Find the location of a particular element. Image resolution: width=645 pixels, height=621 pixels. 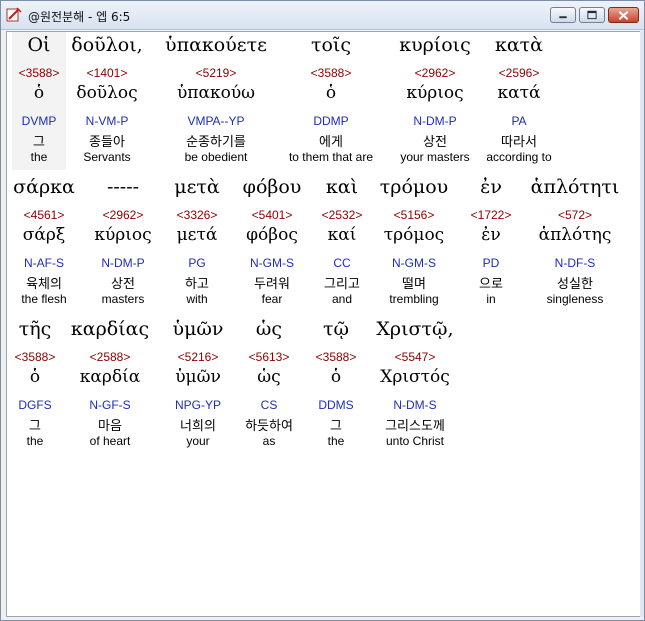

korean-gloss: 그리스도께 is located at coordinates (415, 426).